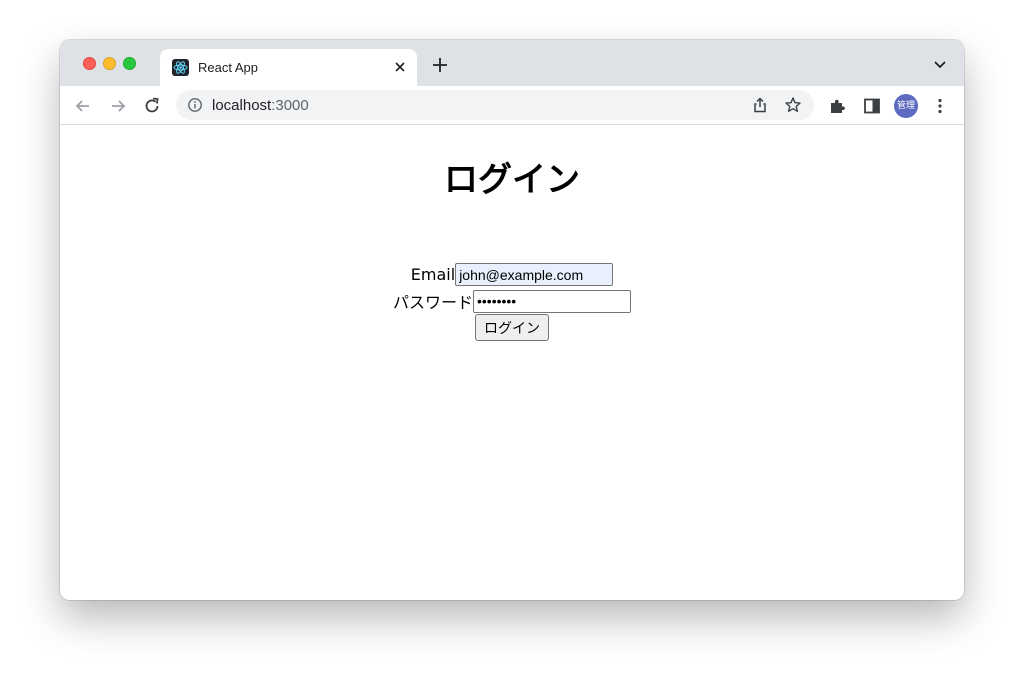  What do you see at coordinates (940, 106) in the screenshot?
I see `kebab-menu-icon` at bounding box center [940, 106].